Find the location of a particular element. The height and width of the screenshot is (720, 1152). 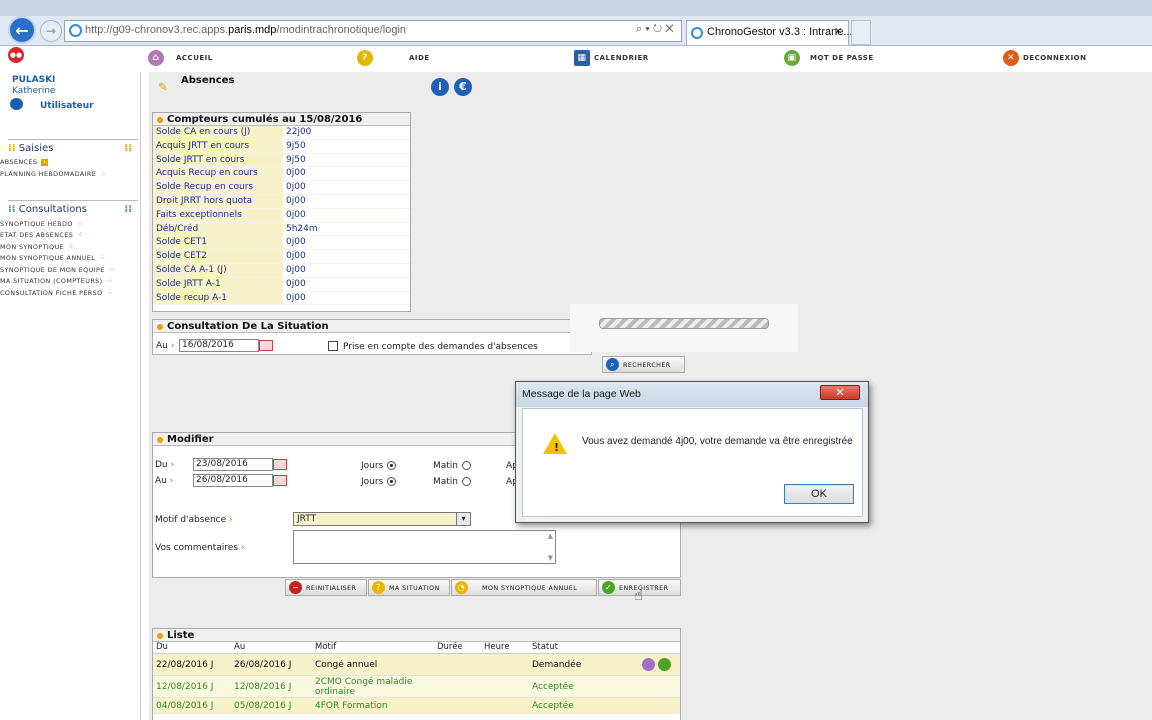

mon-synoptique-annuel-button: ◔ MON SYNOPTIQUE ANNUEL is located at coordinates (524, 587).